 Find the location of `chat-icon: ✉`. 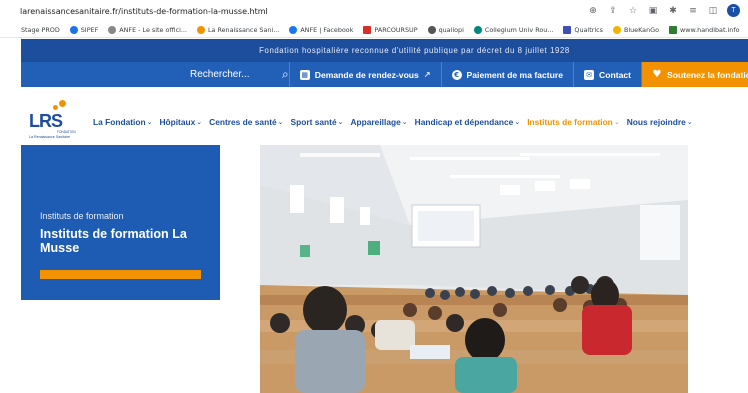

chat-icon: ✉ is located at coordinates (589, 74).